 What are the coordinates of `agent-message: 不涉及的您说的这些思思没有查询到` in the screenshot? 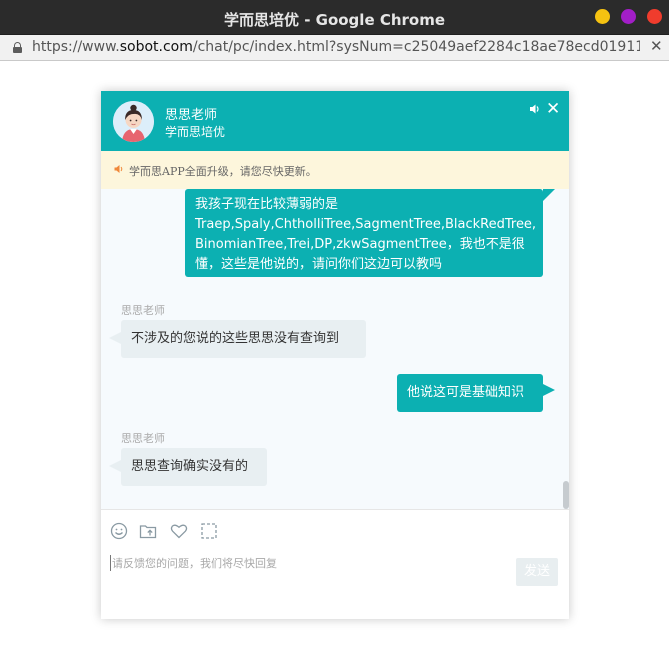 It's located at (237, 339).